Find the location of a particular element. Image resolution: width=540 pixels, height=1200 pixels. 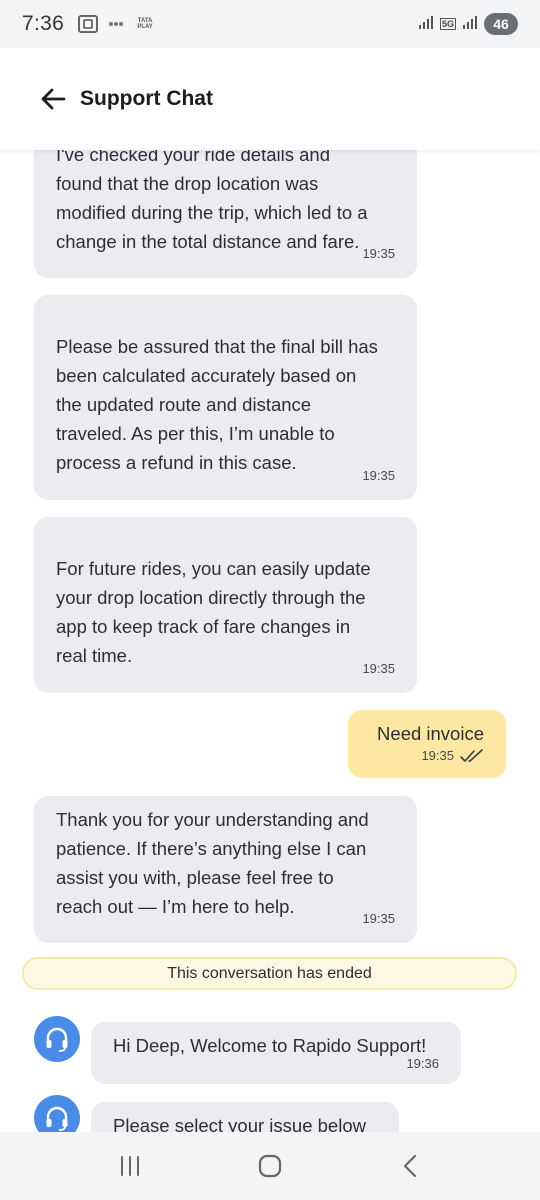

message-line: Please select your issue below is located at coordinates (239, 1123).